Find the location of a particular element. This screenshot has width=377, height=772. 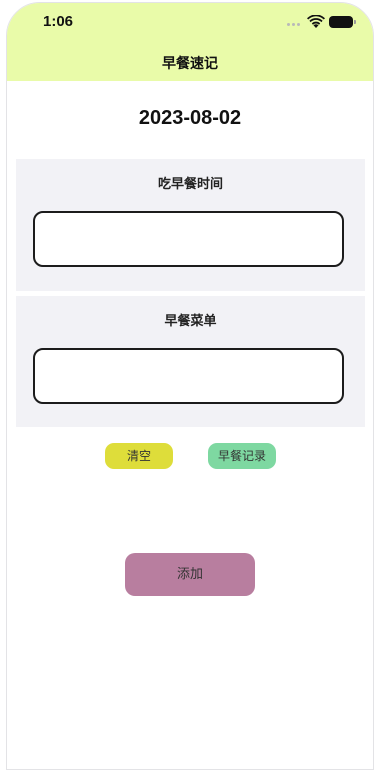

breakfast-time-label: 吃早餐时间 is located at coordinates (190, 184).